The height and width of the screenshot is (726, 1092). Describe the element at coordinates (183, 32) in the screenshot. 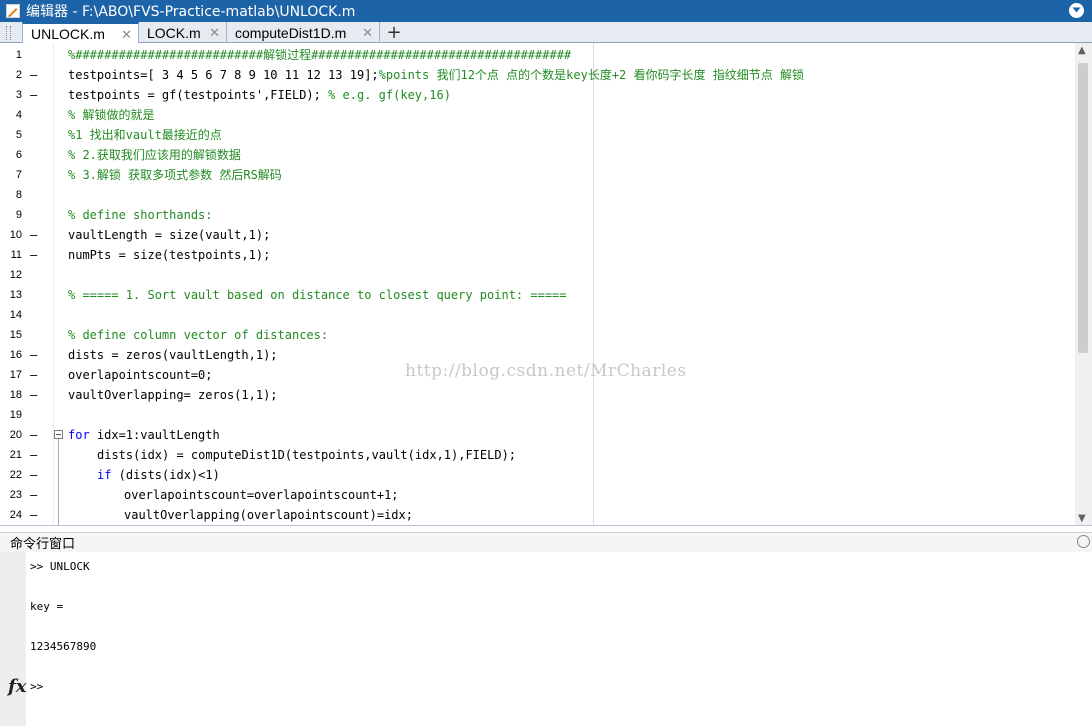

I see `tab-lock: LOCK.m ✕` at that location.